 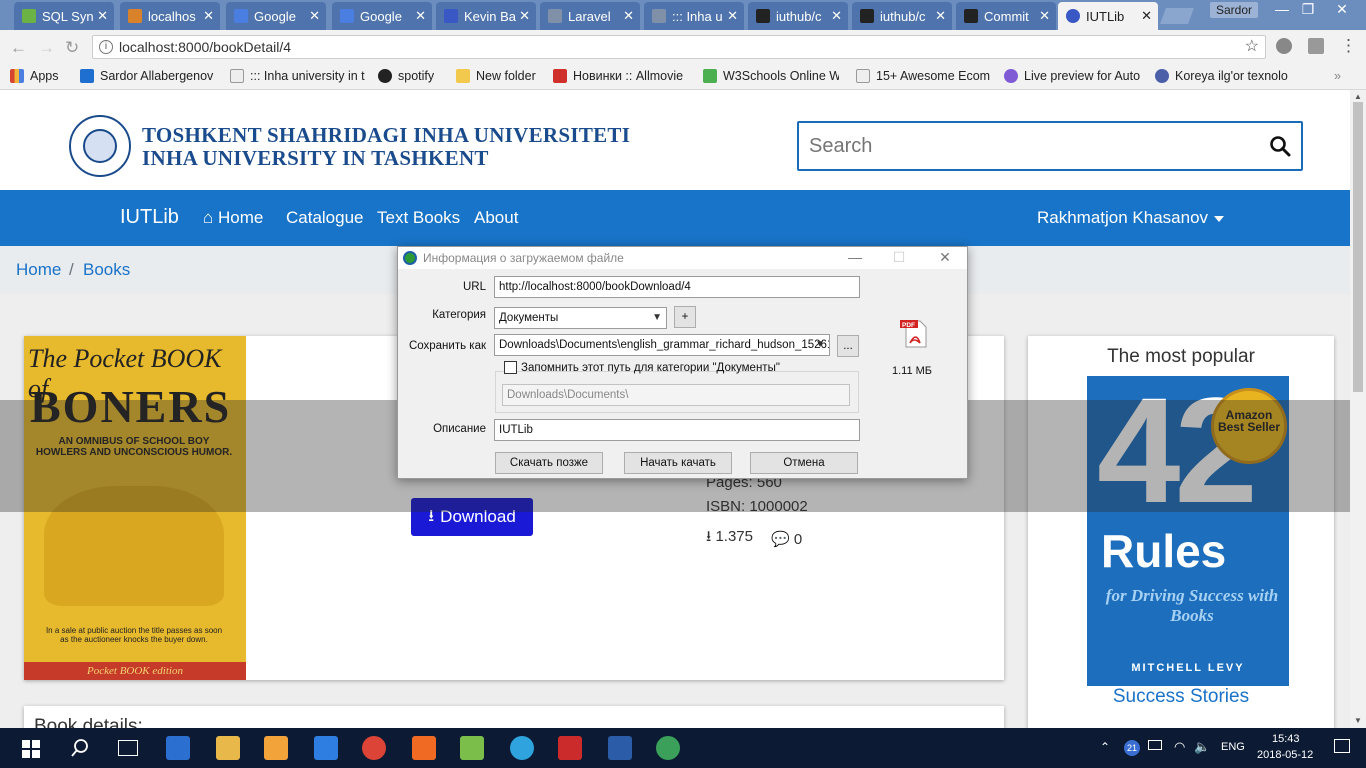 What do you see at coordinates (1132, 748) in the screenshot?
I see `notification-badge: 21` at bounding box center [1132, 748].